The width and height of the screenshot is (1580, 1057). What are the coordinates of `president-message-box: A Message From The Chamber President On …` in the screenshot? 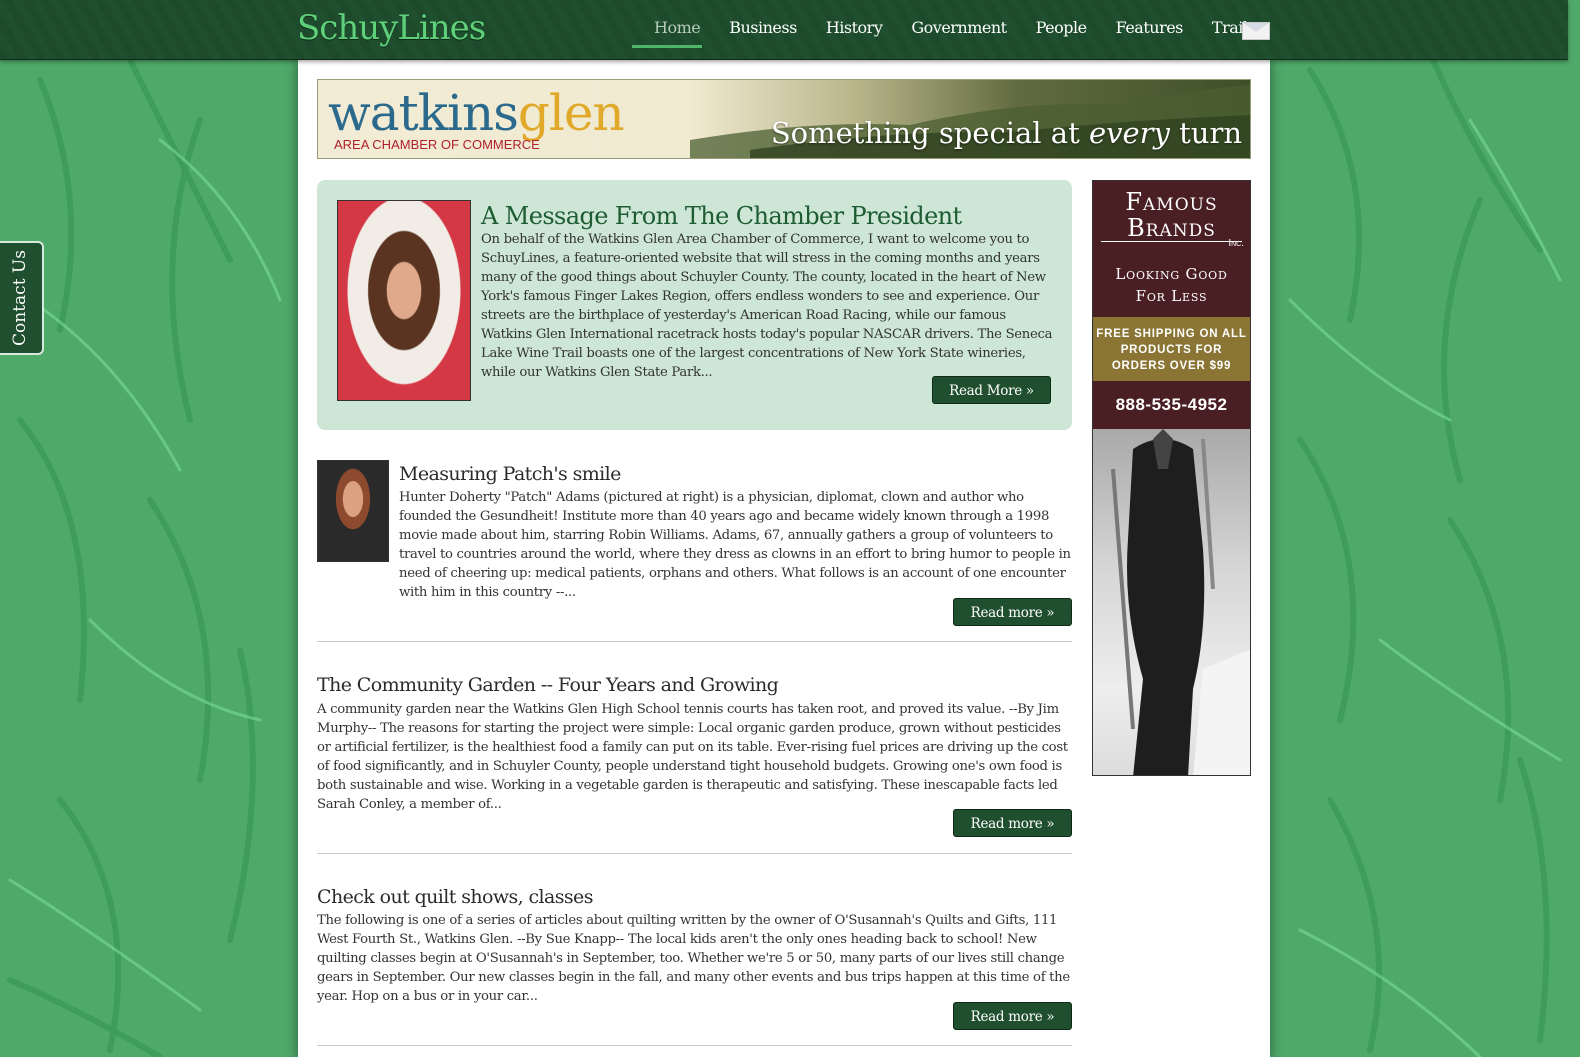 It's located at (694, 305).